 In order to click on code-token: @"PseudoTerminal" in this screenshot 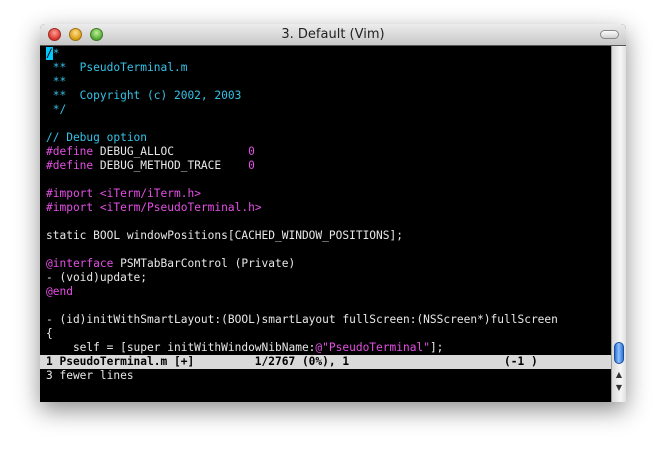, I will do `click(372, 347)`.